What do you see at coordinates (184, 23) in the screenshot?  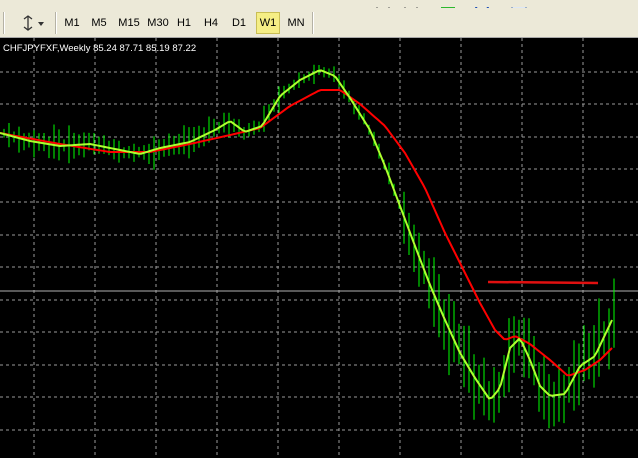 I see `timeframe-h1-button: H1` at bounding box center [184, 23].